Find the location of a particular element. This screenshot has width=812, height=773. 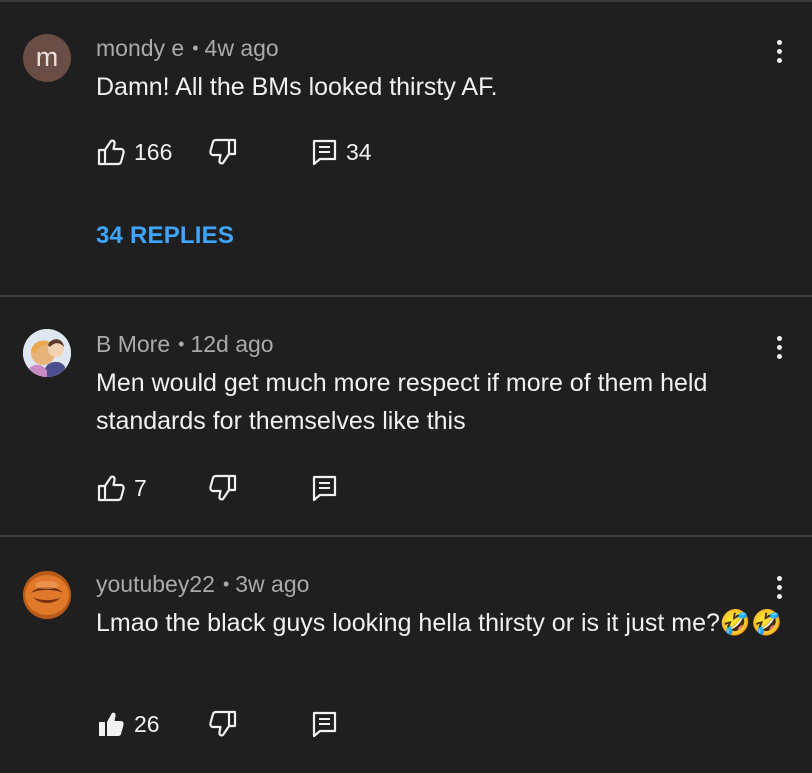

like-button: 166 is located at coordinates (134, 152).